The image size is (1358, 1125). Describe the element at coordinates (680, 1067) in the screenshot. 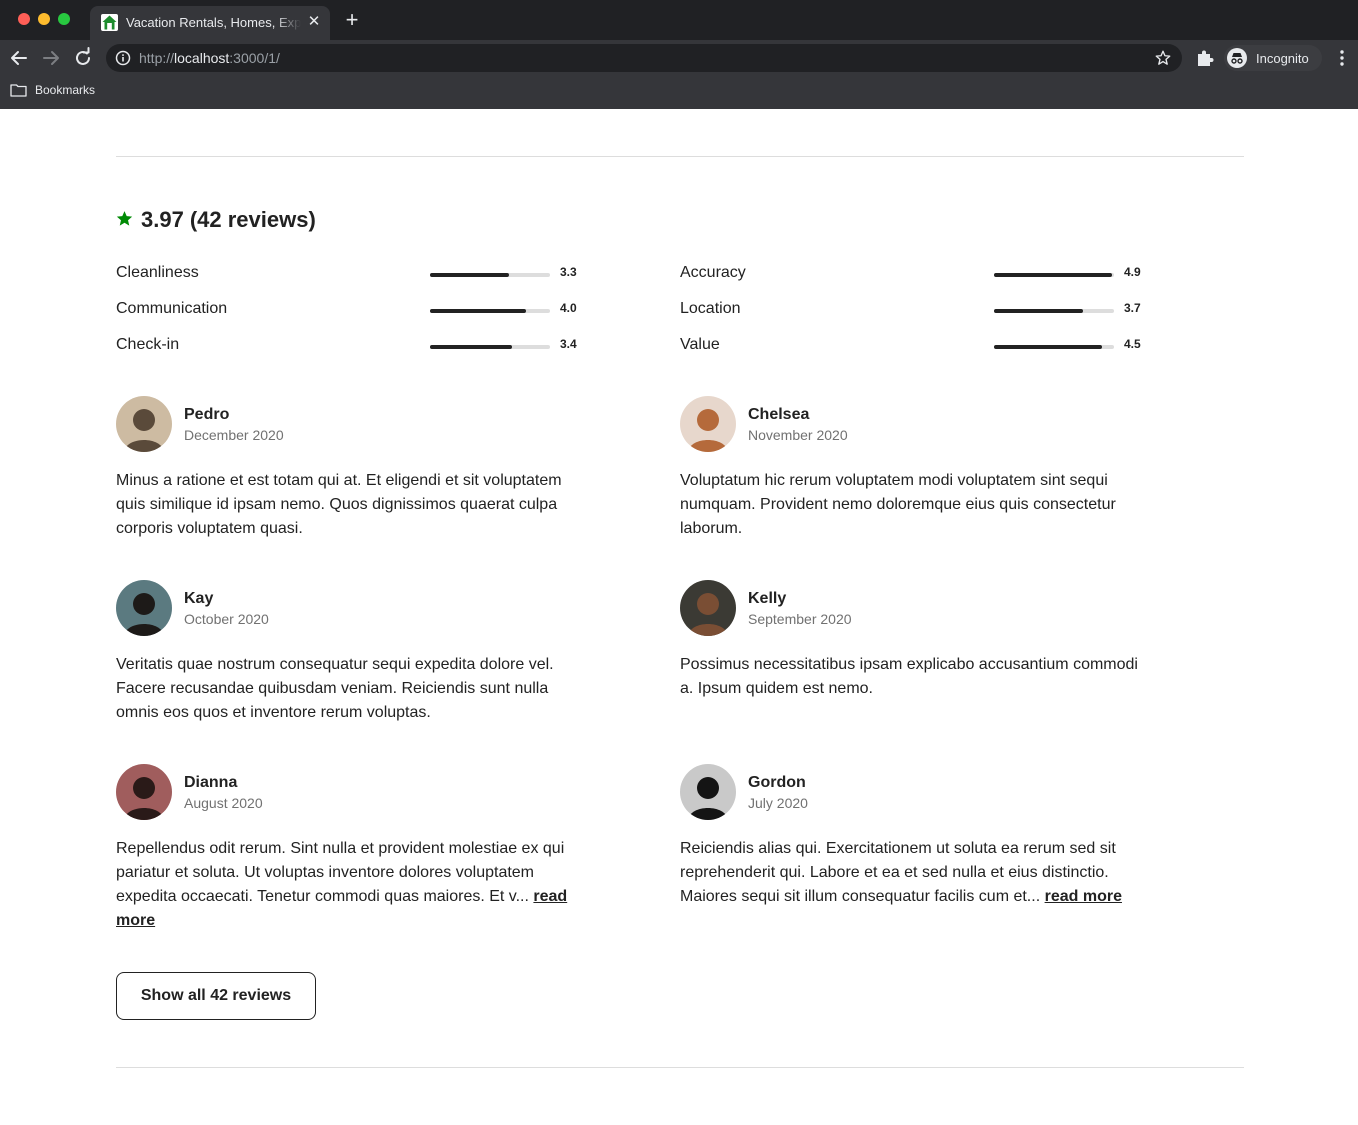

I see `section-divider-bottom` at that location.